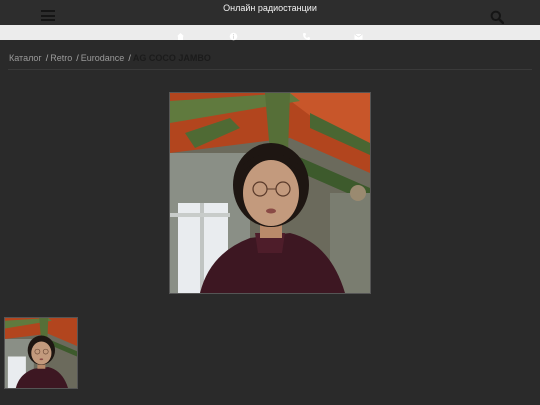  What do you see at coordinates (358, 34) in the screenshot?
I see `mail-icon` at bounding box center [358, 34].